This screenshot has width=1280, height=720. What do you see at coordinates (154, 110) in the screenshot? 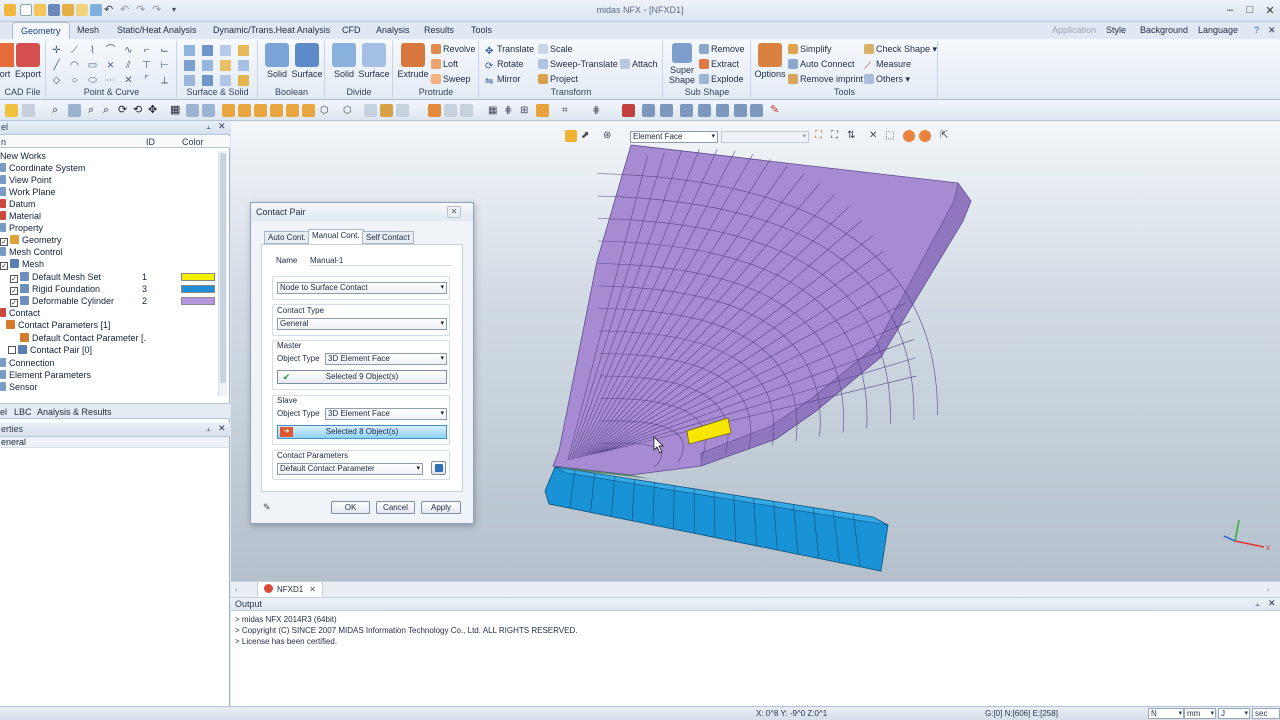
I see `pan-icon: ✥` at bounding box center [154, 110].